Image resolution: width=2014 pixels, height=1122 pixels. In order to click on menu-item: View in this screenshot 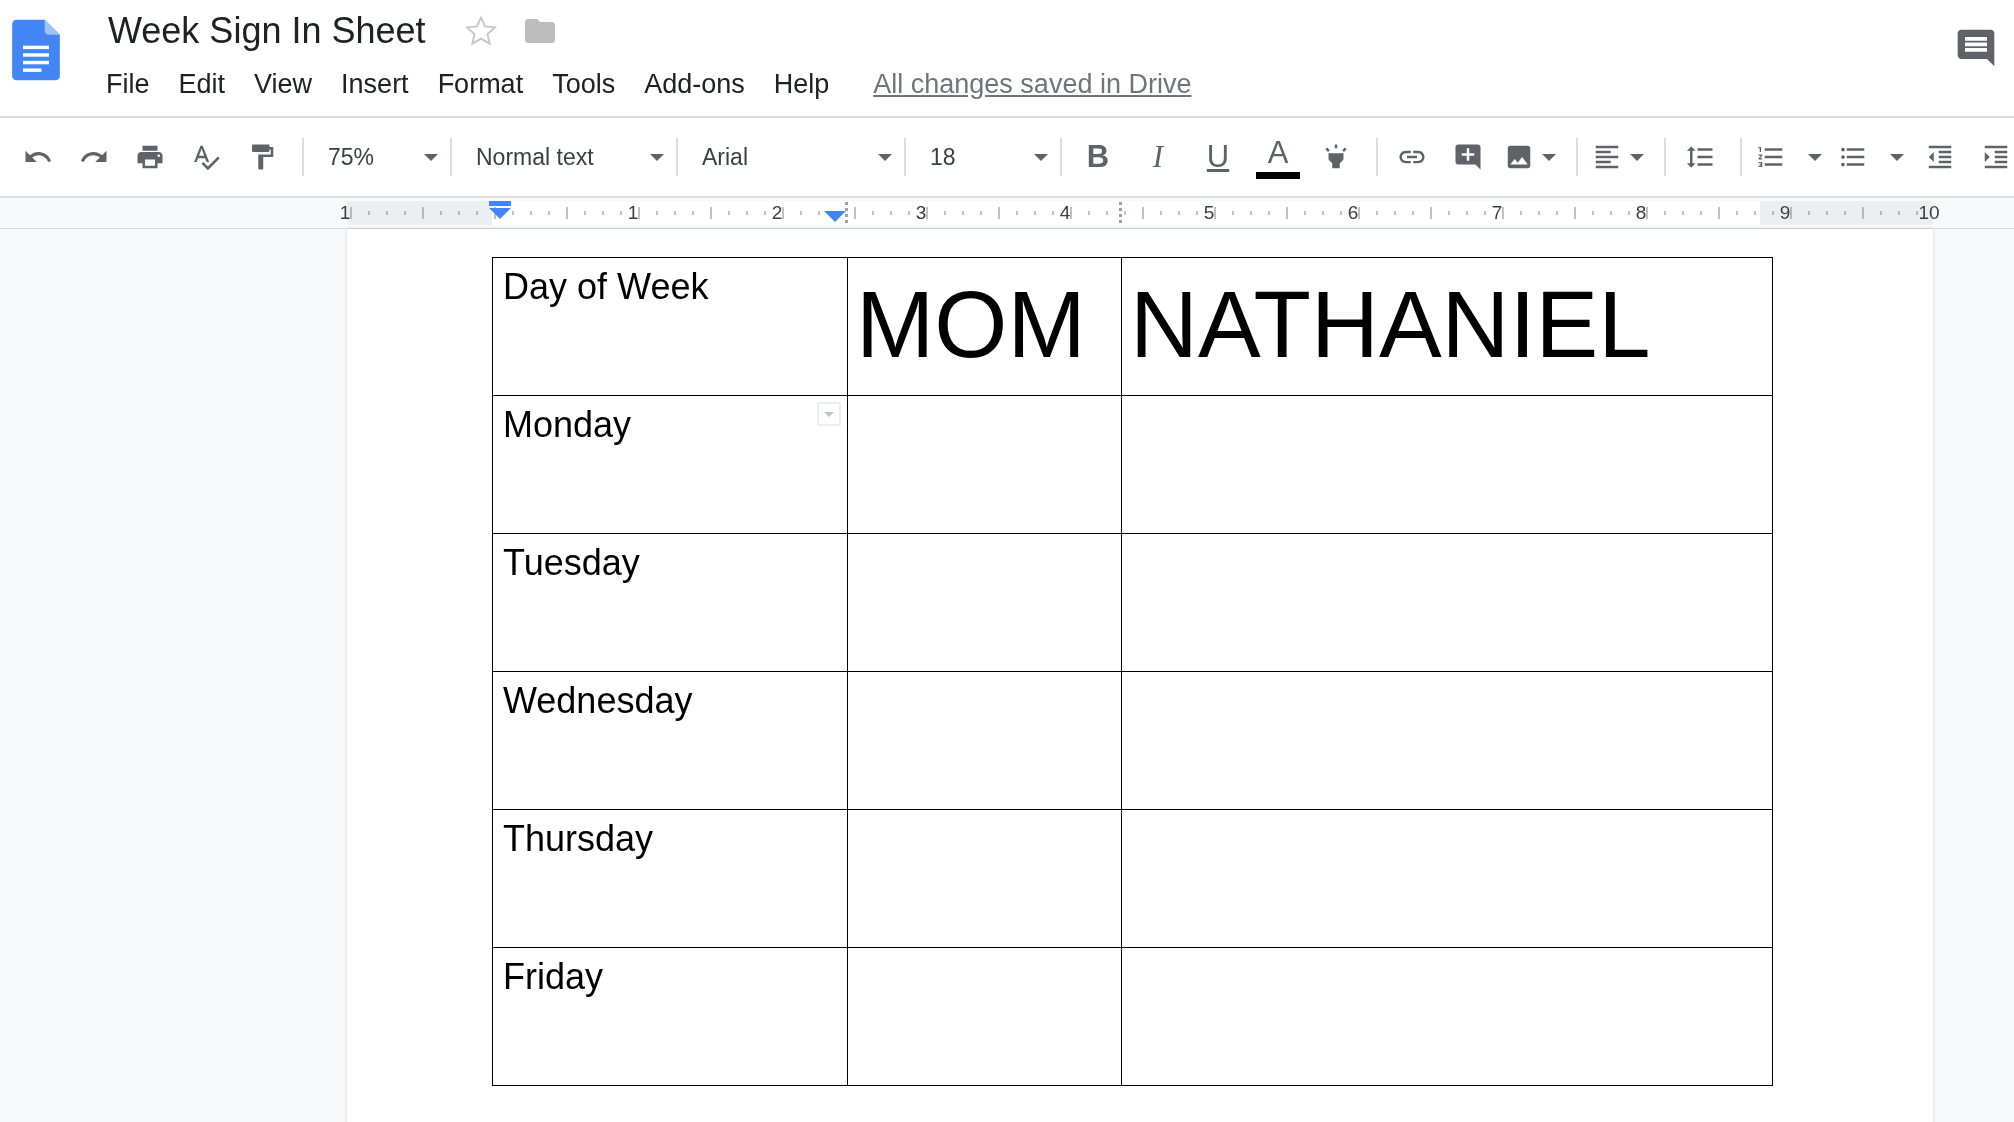, I will do `click(283, 84)`.